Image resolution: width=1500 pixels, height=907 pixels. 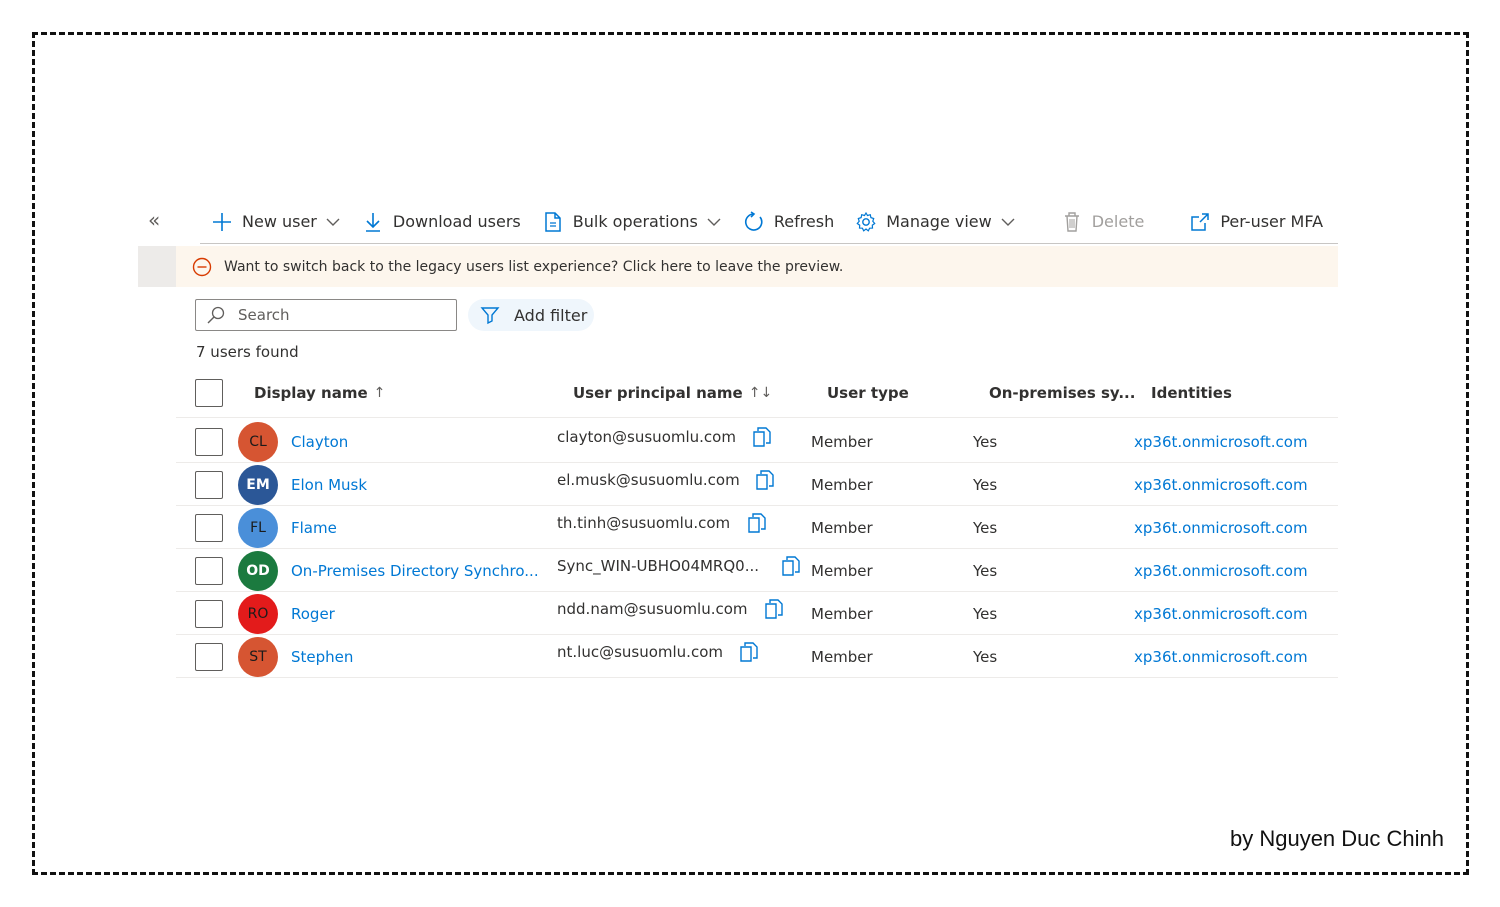 What do you see at coordinates (275, 222) in the screenshot?
I see `new-user-button: New user` at bounding box center [275, 222].